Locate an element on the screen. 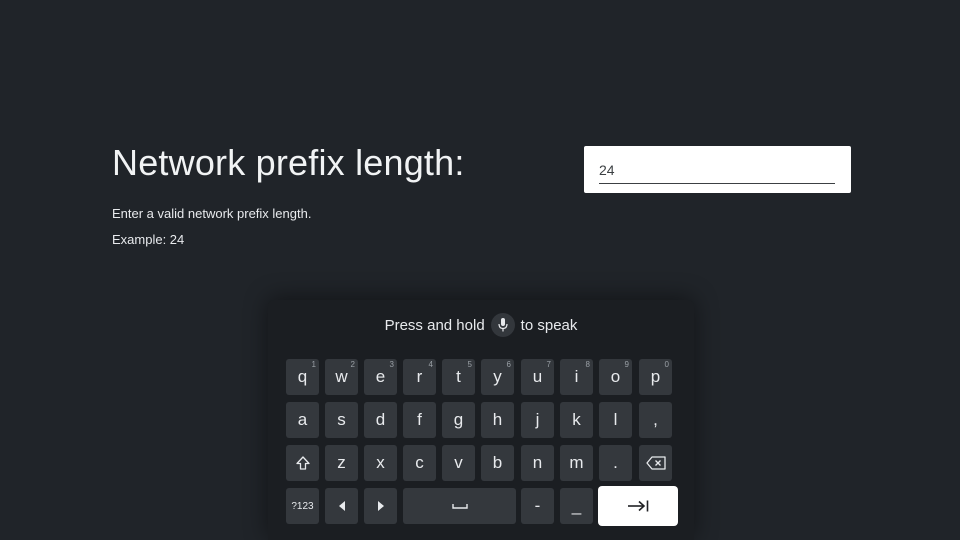 The width and height of the screenshot is (960, 540). key-label: e is located at coordinates (380, 376).